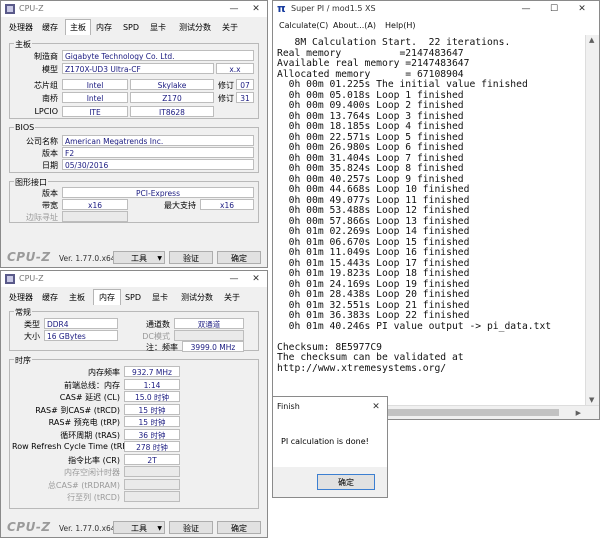 This screenshot has height=541, width=600. Describe the element at coordinates (209, 335) in the screenshot. I see `dc-mode-value` at that location.